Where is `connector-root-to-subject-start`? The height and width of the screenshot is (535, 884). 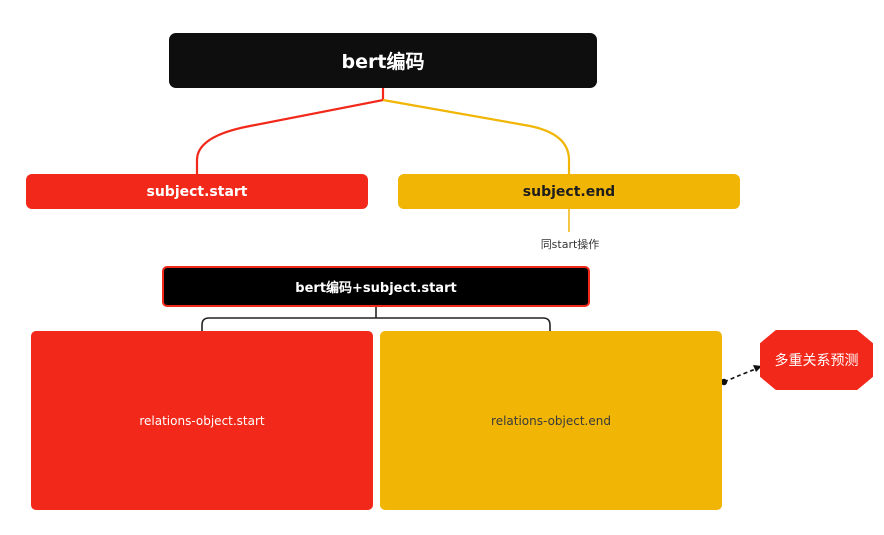 connector-root-to-subject-start is located at coordinates (290, 131).